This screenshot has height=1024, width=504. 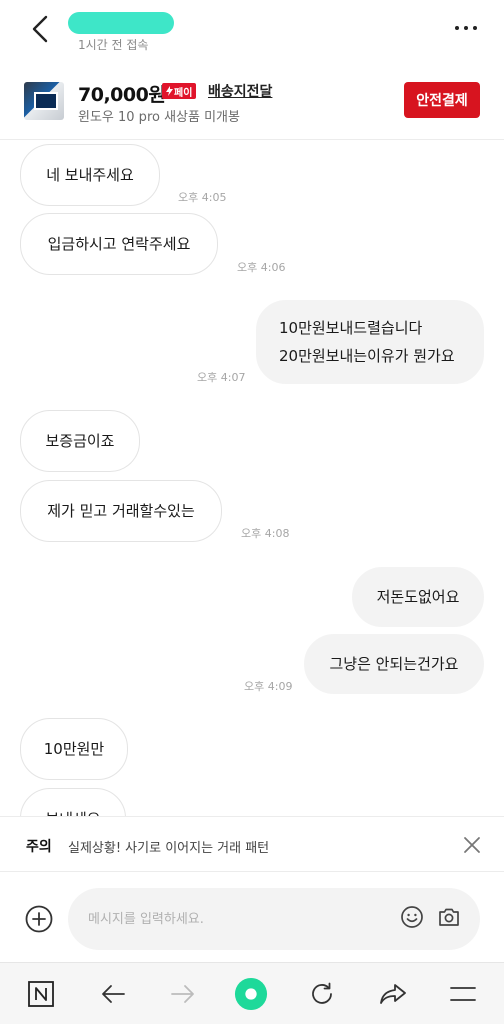 What do you see at coordinates (442, 100) in the screenshot?
I see `safe-pay-button: 안전결제` at bounding box center [442, 100].